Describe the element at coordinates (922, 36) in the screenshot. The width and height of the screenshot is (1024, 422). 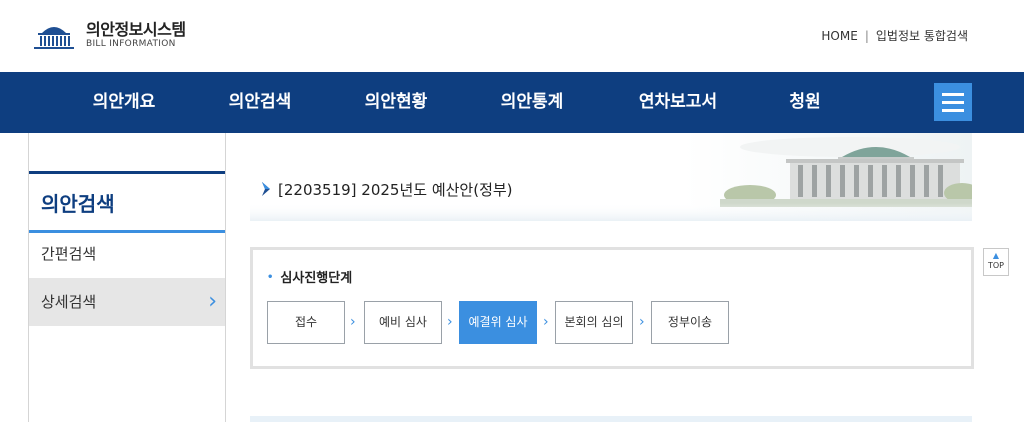
I see `integrated-search-link: 입법정보 통합검색` at that location.